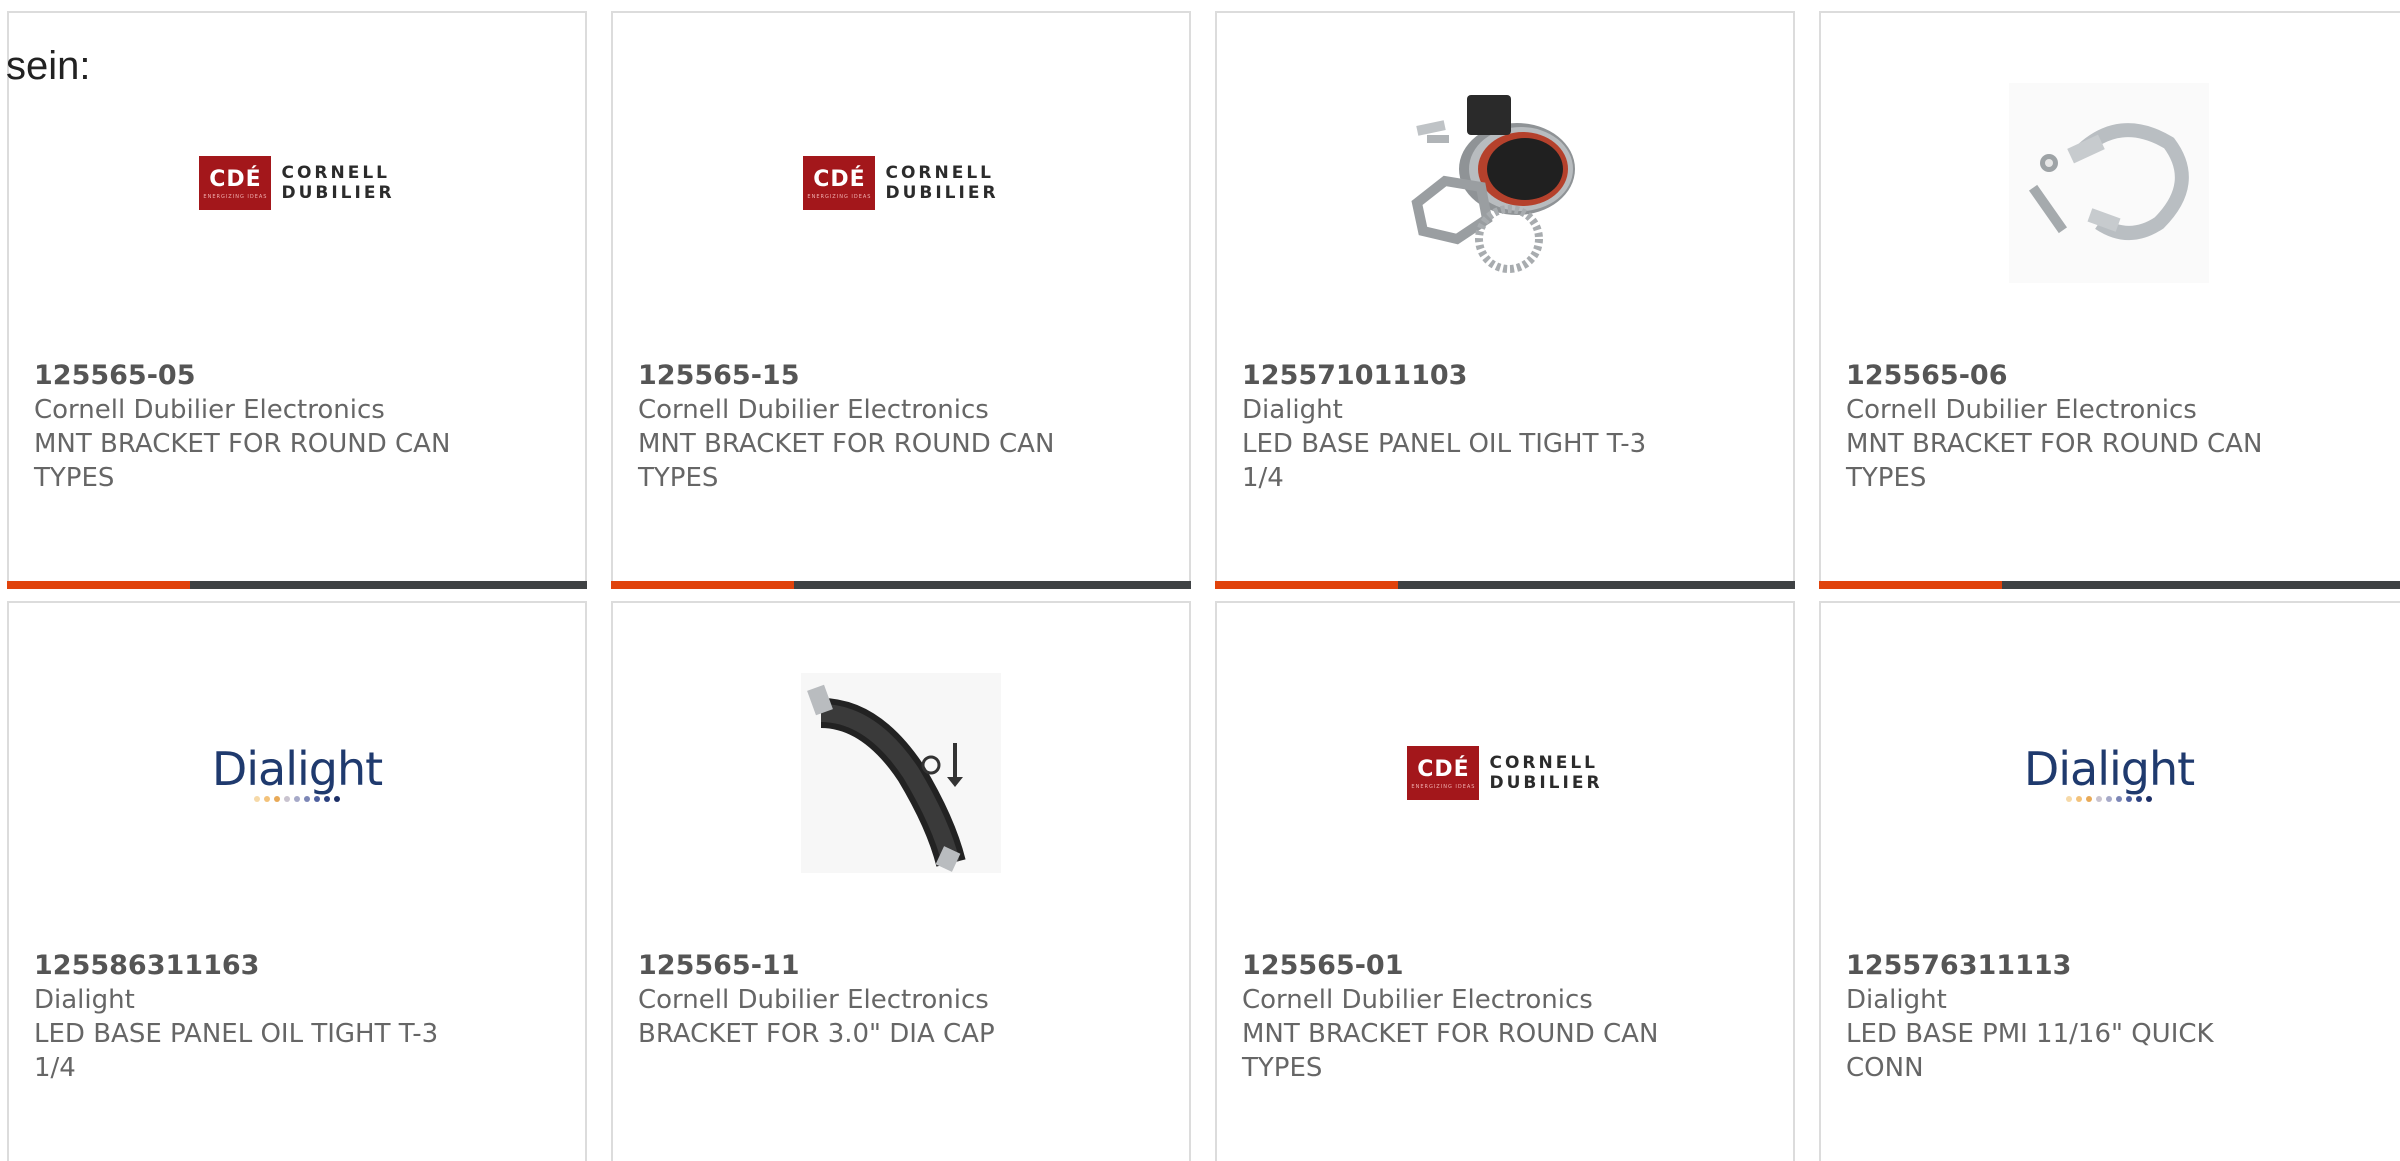 The width and height of the screenshot is (2400, 1161). What do you see at coordinates (858, 376) in the screenshot?
I see `part-number: 125565-15` at bounding box center [858, 376].